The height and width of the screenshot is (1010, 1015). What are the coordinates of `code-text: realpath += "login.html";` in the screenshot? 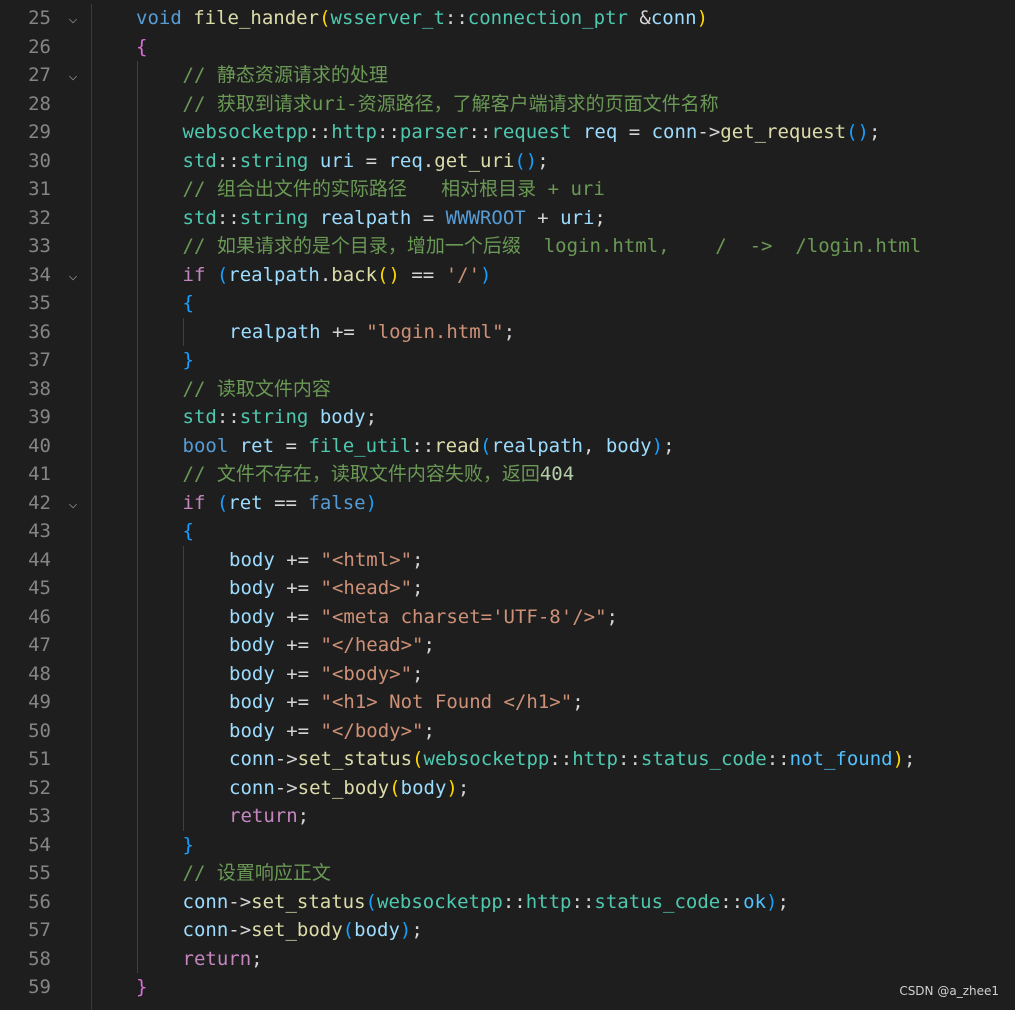 It's located at (372, 332).